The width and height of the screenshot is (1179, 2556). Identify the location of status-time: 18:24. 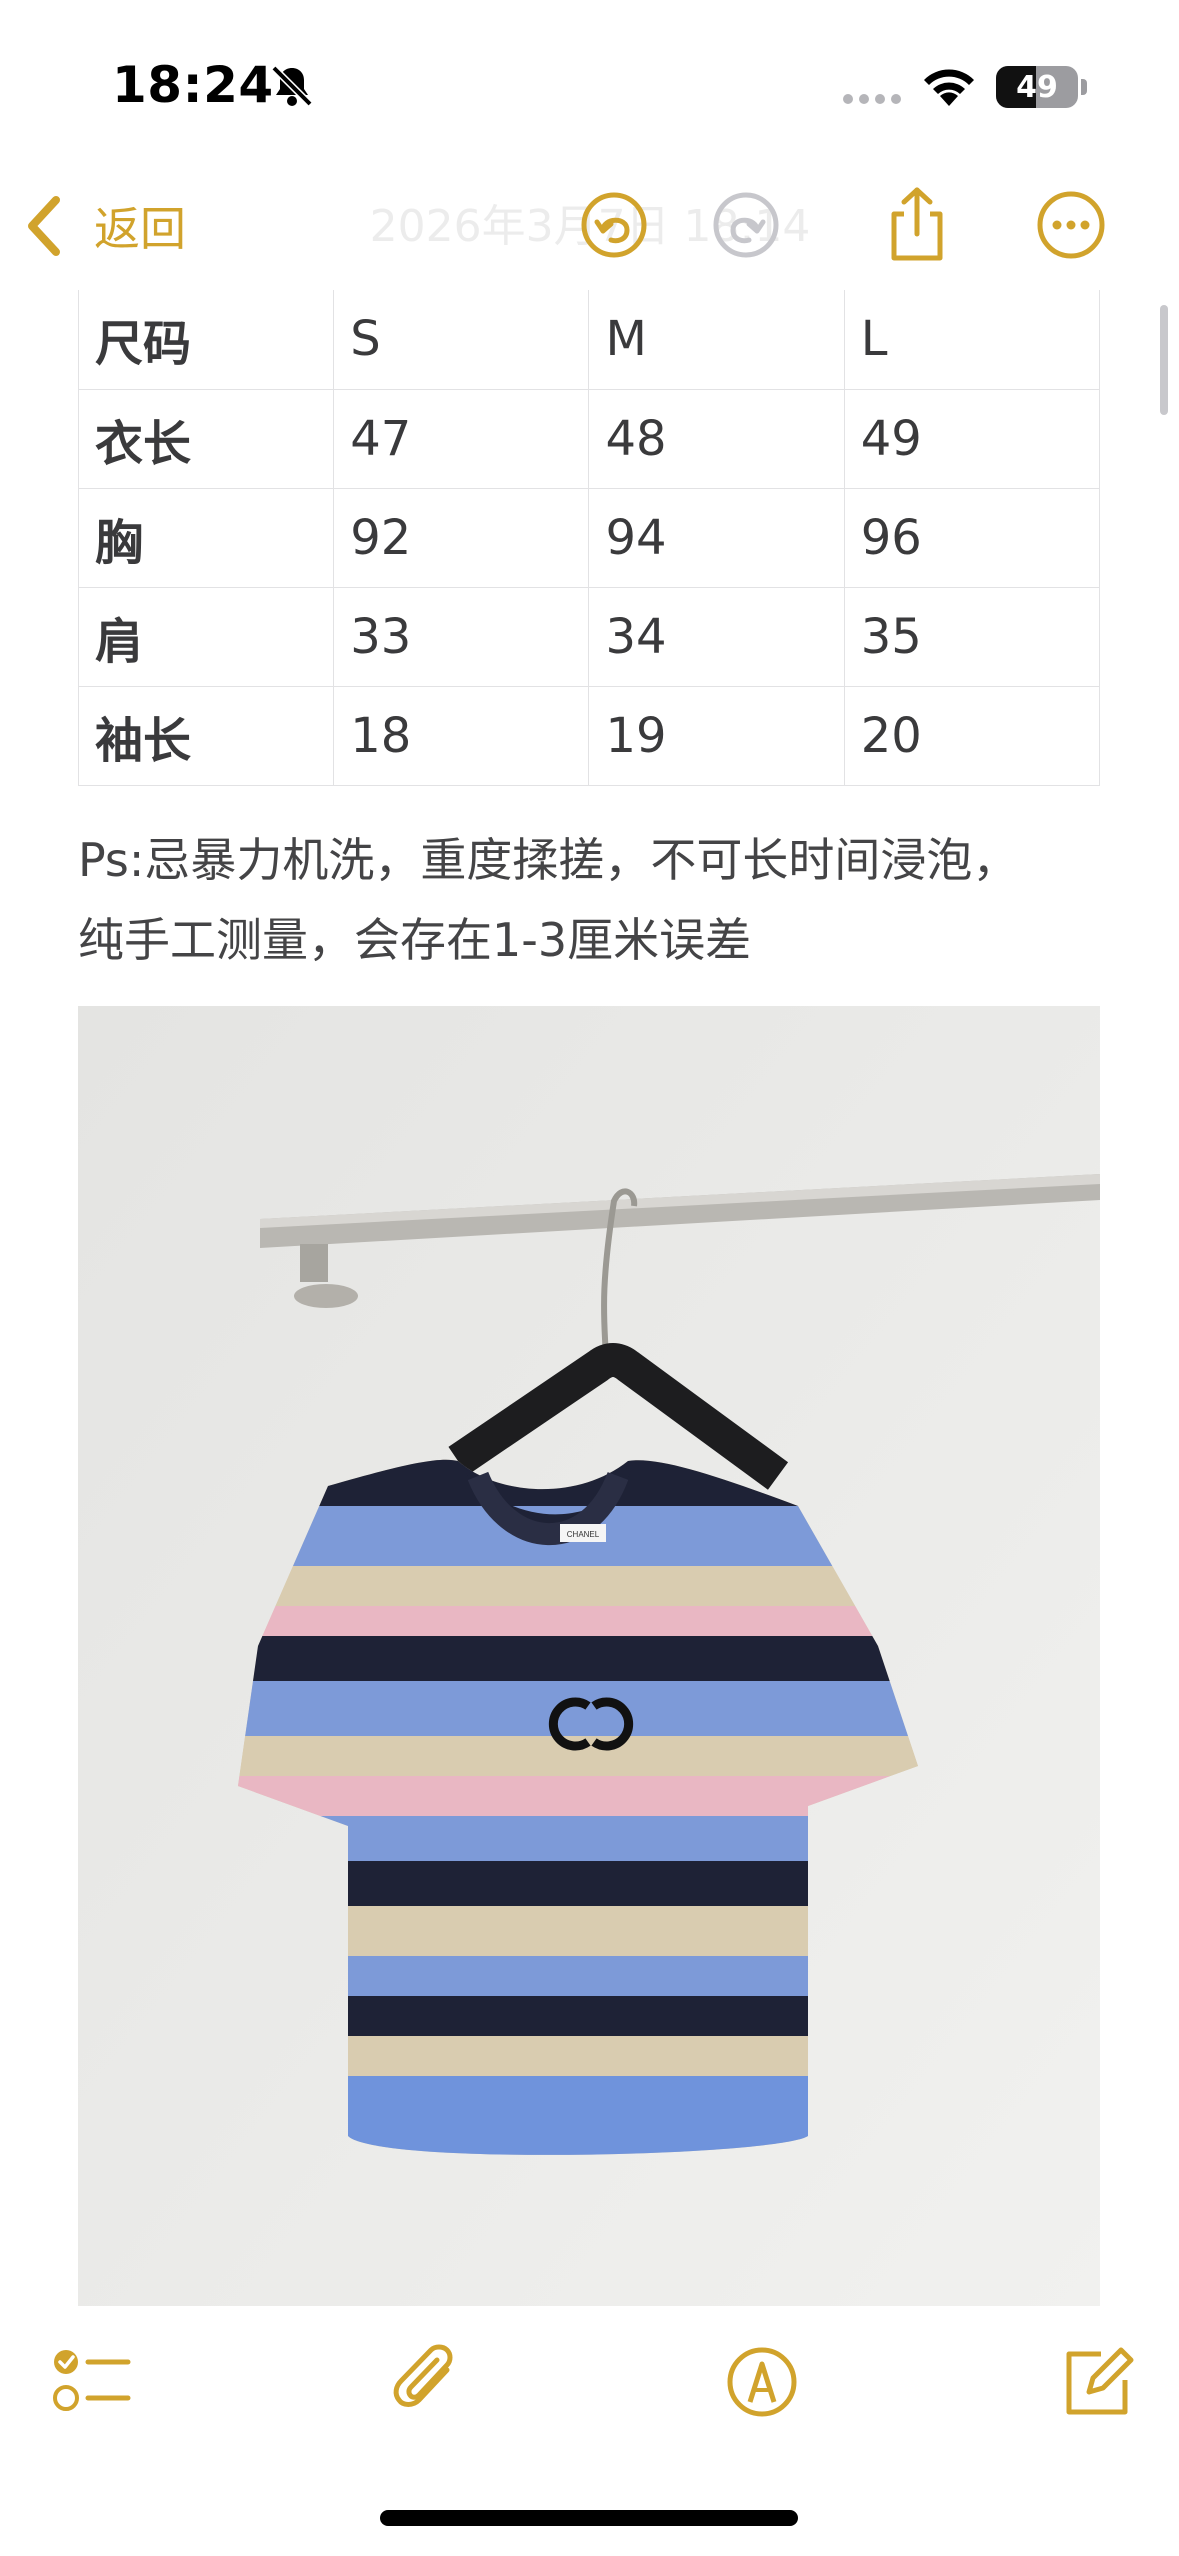
(193, 85).